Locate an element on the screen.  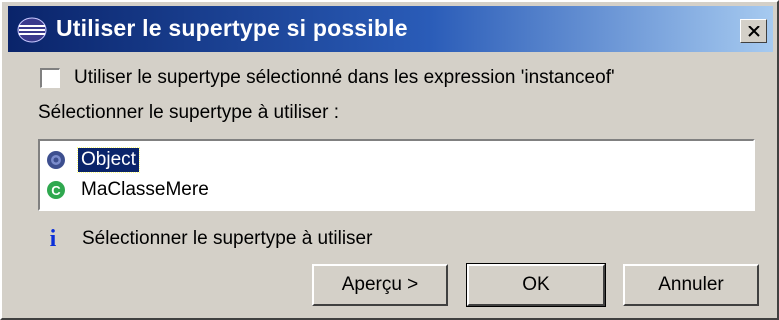
close-icon is located at coordinates (753, 31).